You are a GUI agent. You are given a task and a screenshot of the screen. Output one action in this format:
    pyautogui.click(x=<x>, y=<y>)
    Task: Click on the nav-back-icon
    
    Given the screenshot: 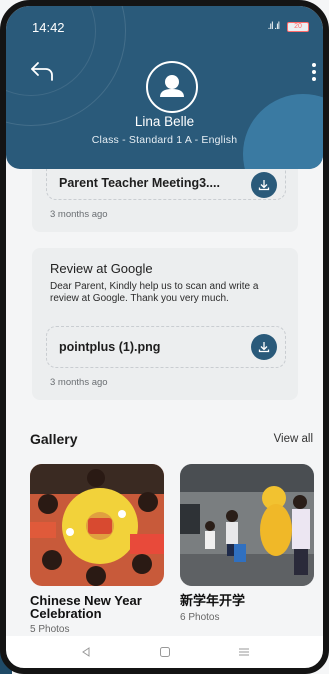 What is the action you would take?
    pyautogui.click(x=86, y=652)
    